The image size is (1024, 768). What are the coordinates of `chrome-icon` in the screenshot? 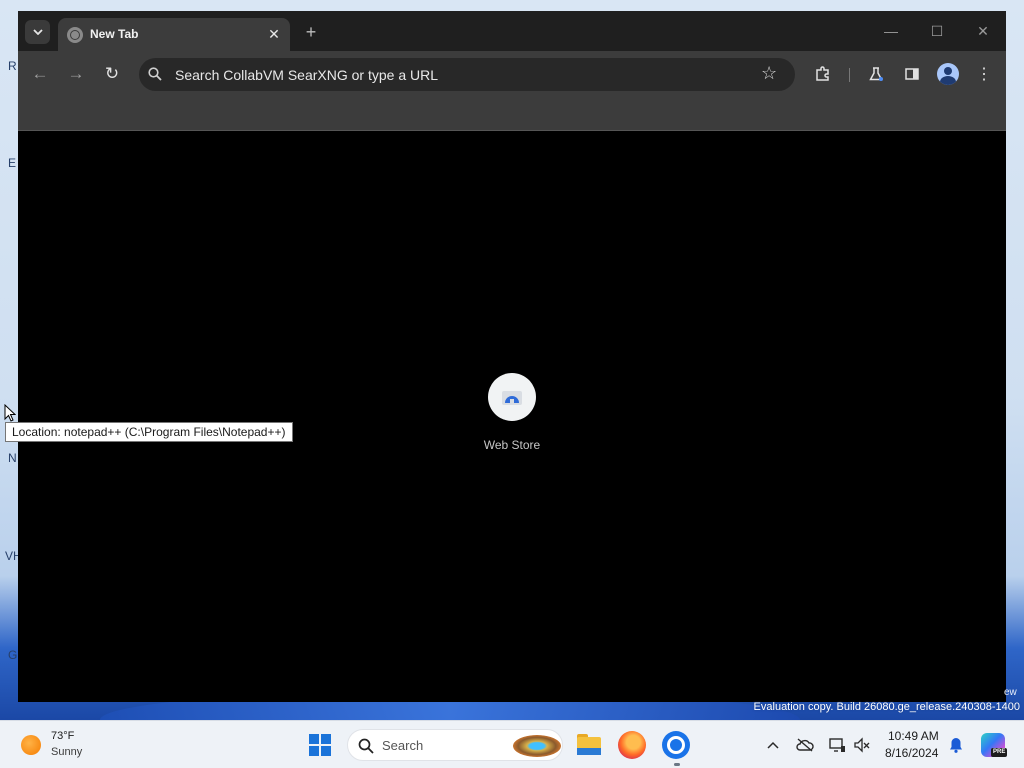 It's located at (676, 745).